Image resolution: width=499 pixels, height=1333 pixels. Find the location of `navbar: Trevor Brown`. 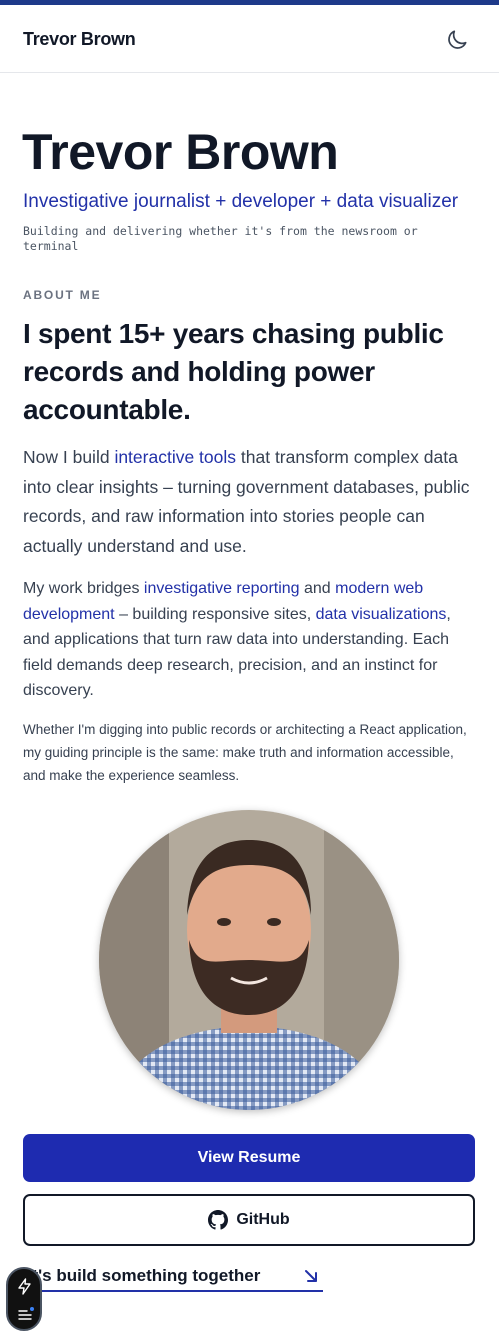

navbar: Trevor Brown is located at coordinates (249, 39).